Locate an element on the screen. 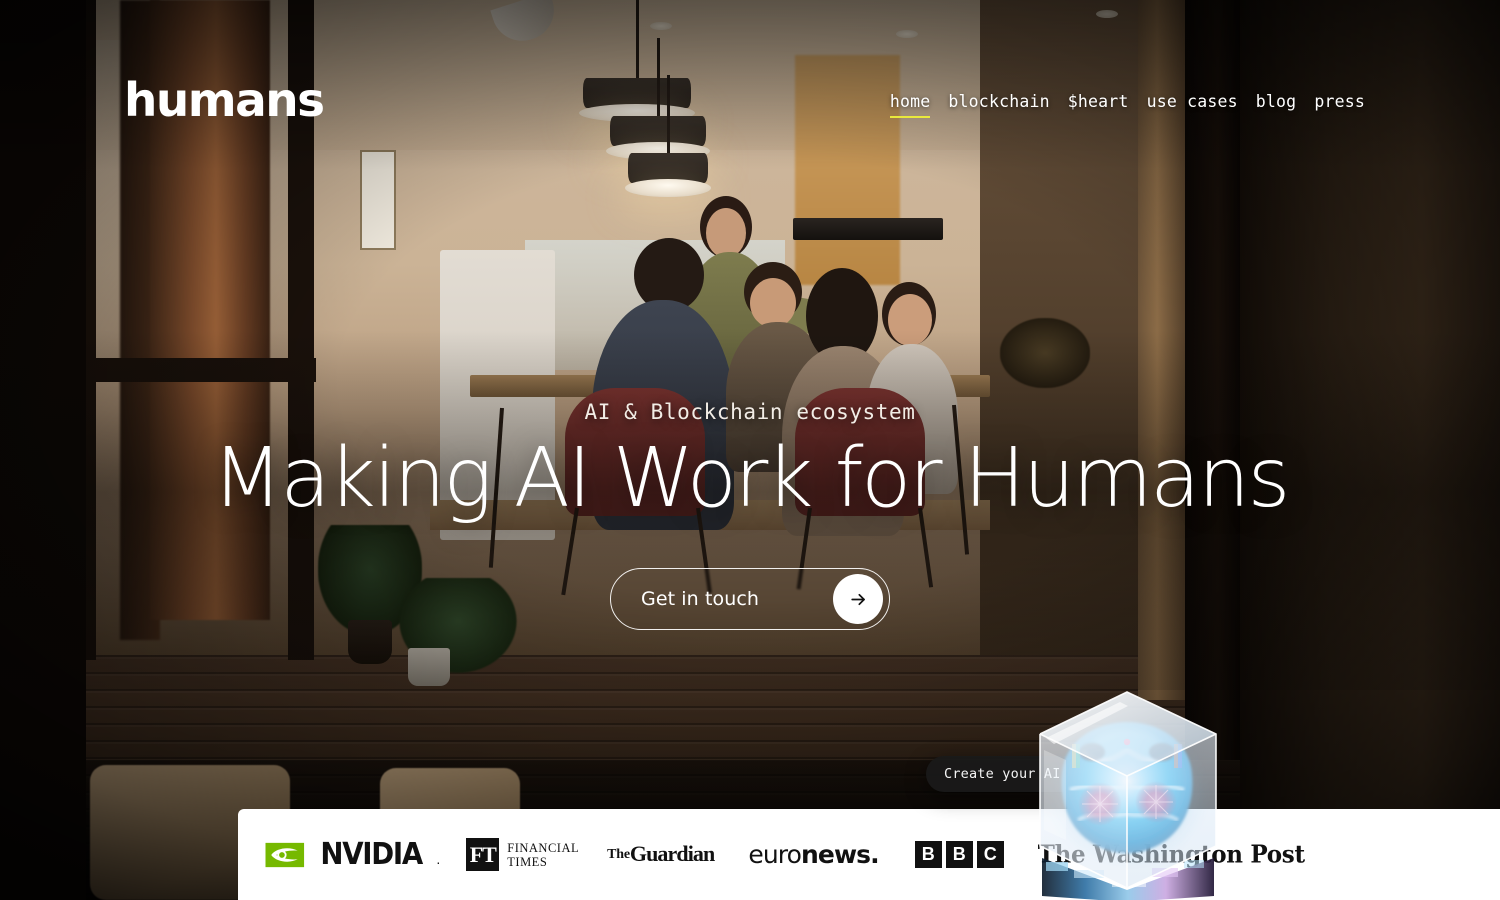 This screenshot has width=1500, height=900. hero-headline: Making AI Work for Humans is located at coordinates (751, 478).